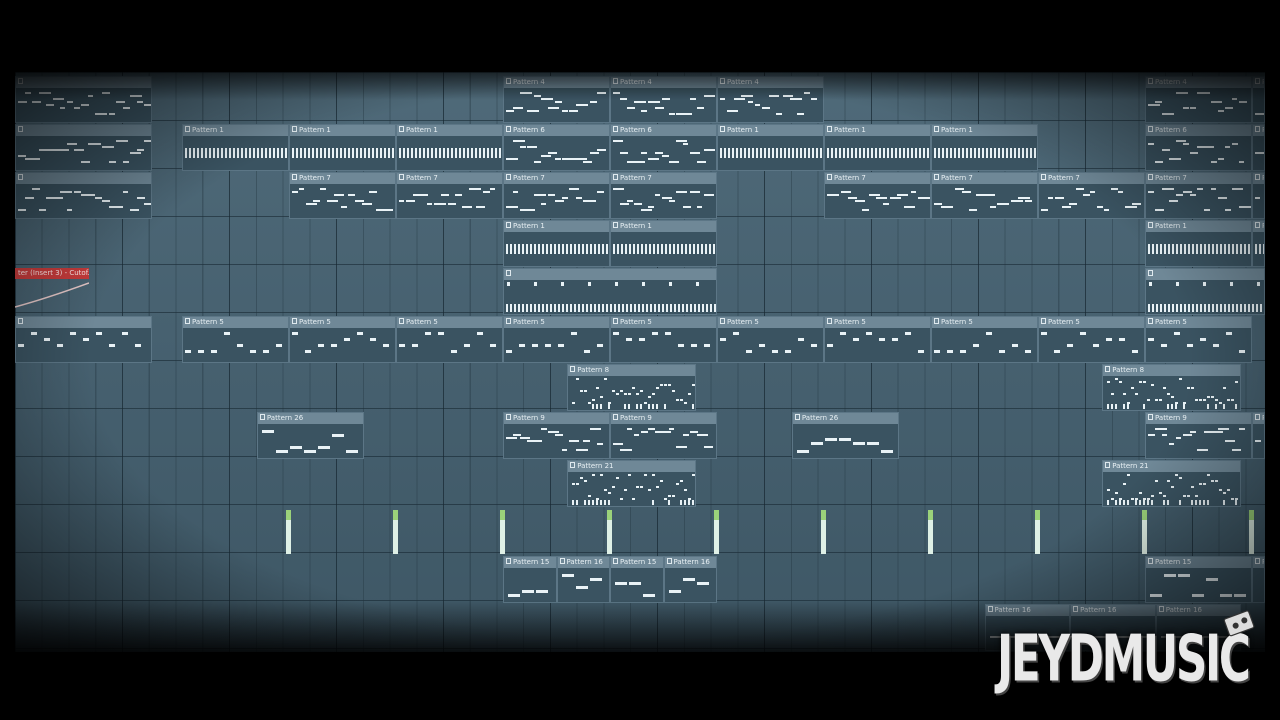  Describe the element at coordinates (1172, 387) in the screenshot. I see `pattern-clip: Pattern 8` at that location.